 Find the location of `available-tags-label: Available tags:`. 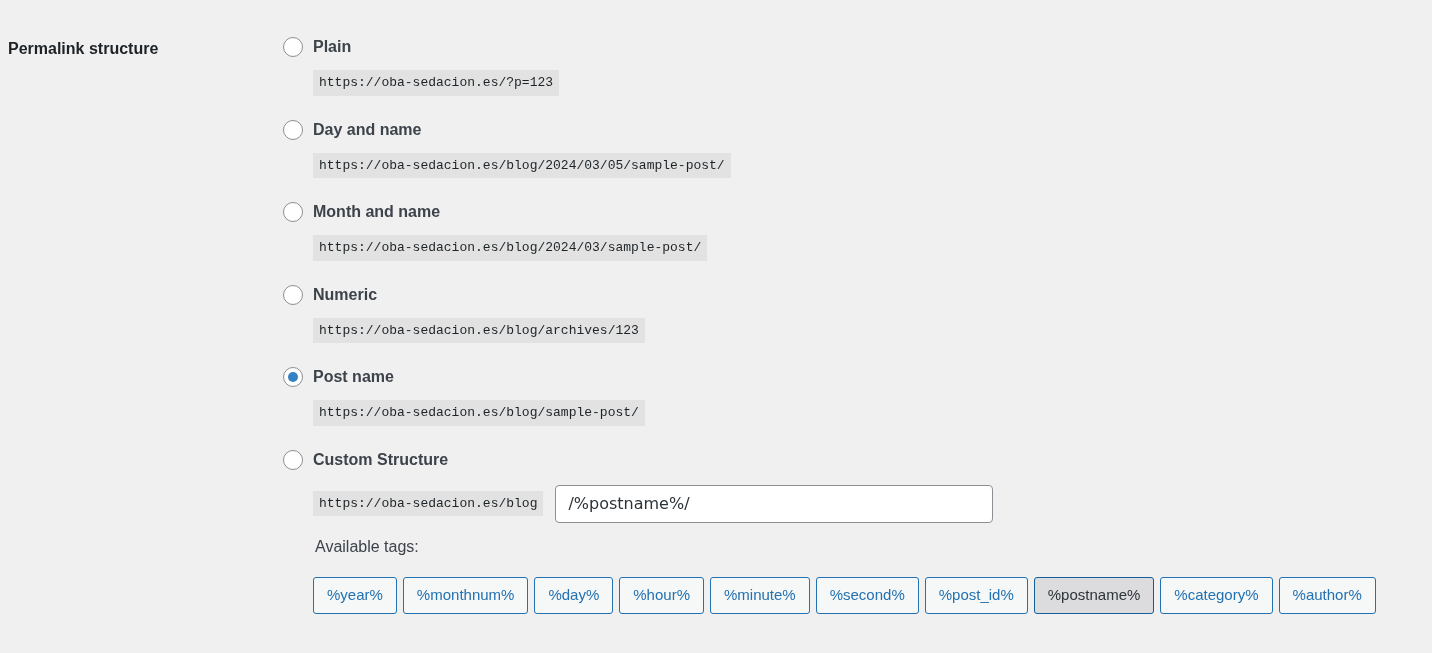

available-tags-label: Available tags: is located at coordinates (367, 546).